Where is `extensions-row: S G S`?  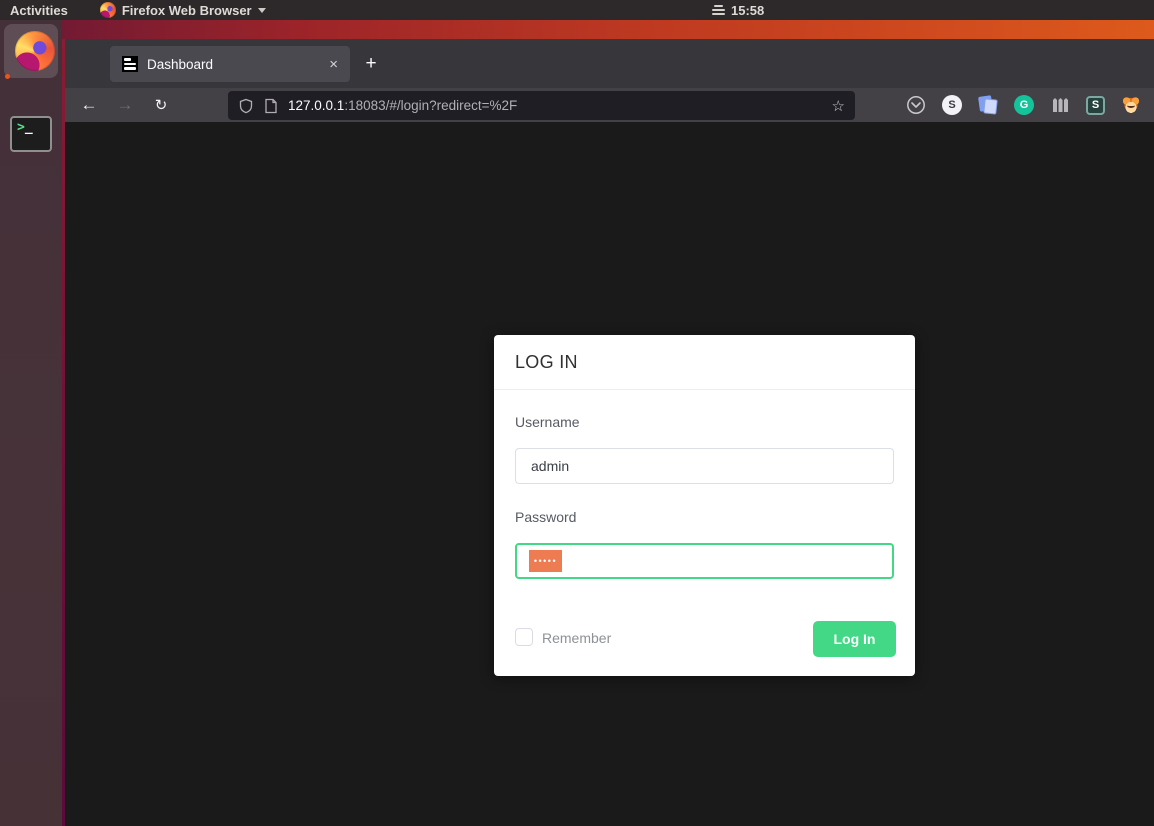 extensions-row: S G S is located at coordinates (1028, 105).